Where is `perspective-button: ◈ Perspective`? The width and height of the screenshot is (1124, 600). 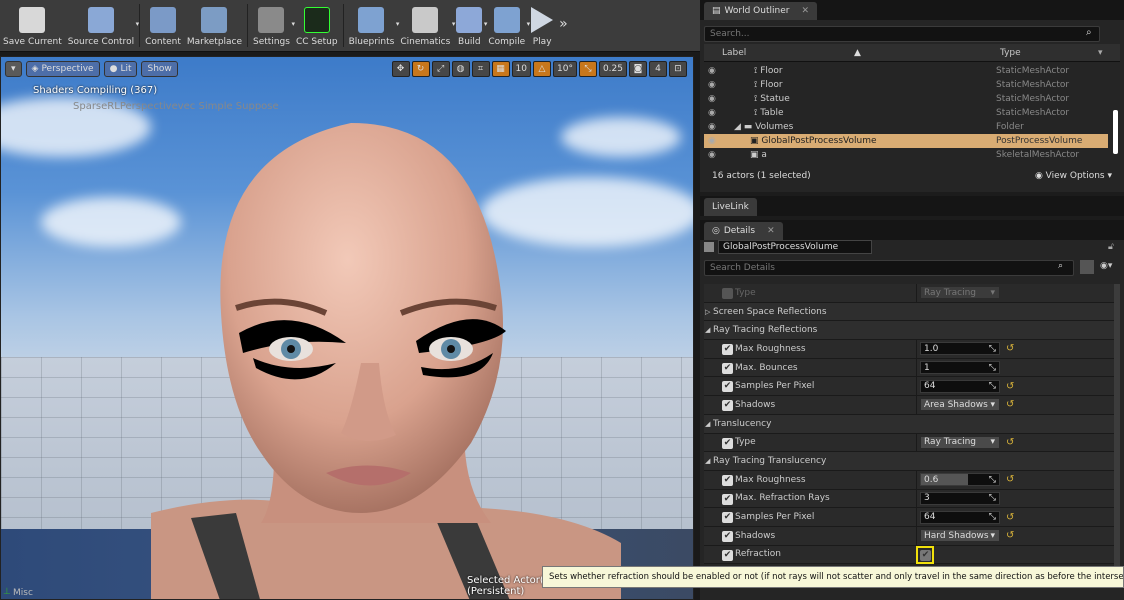
perspective-button: ◈ Perspective is located at coordinates (62, 69).